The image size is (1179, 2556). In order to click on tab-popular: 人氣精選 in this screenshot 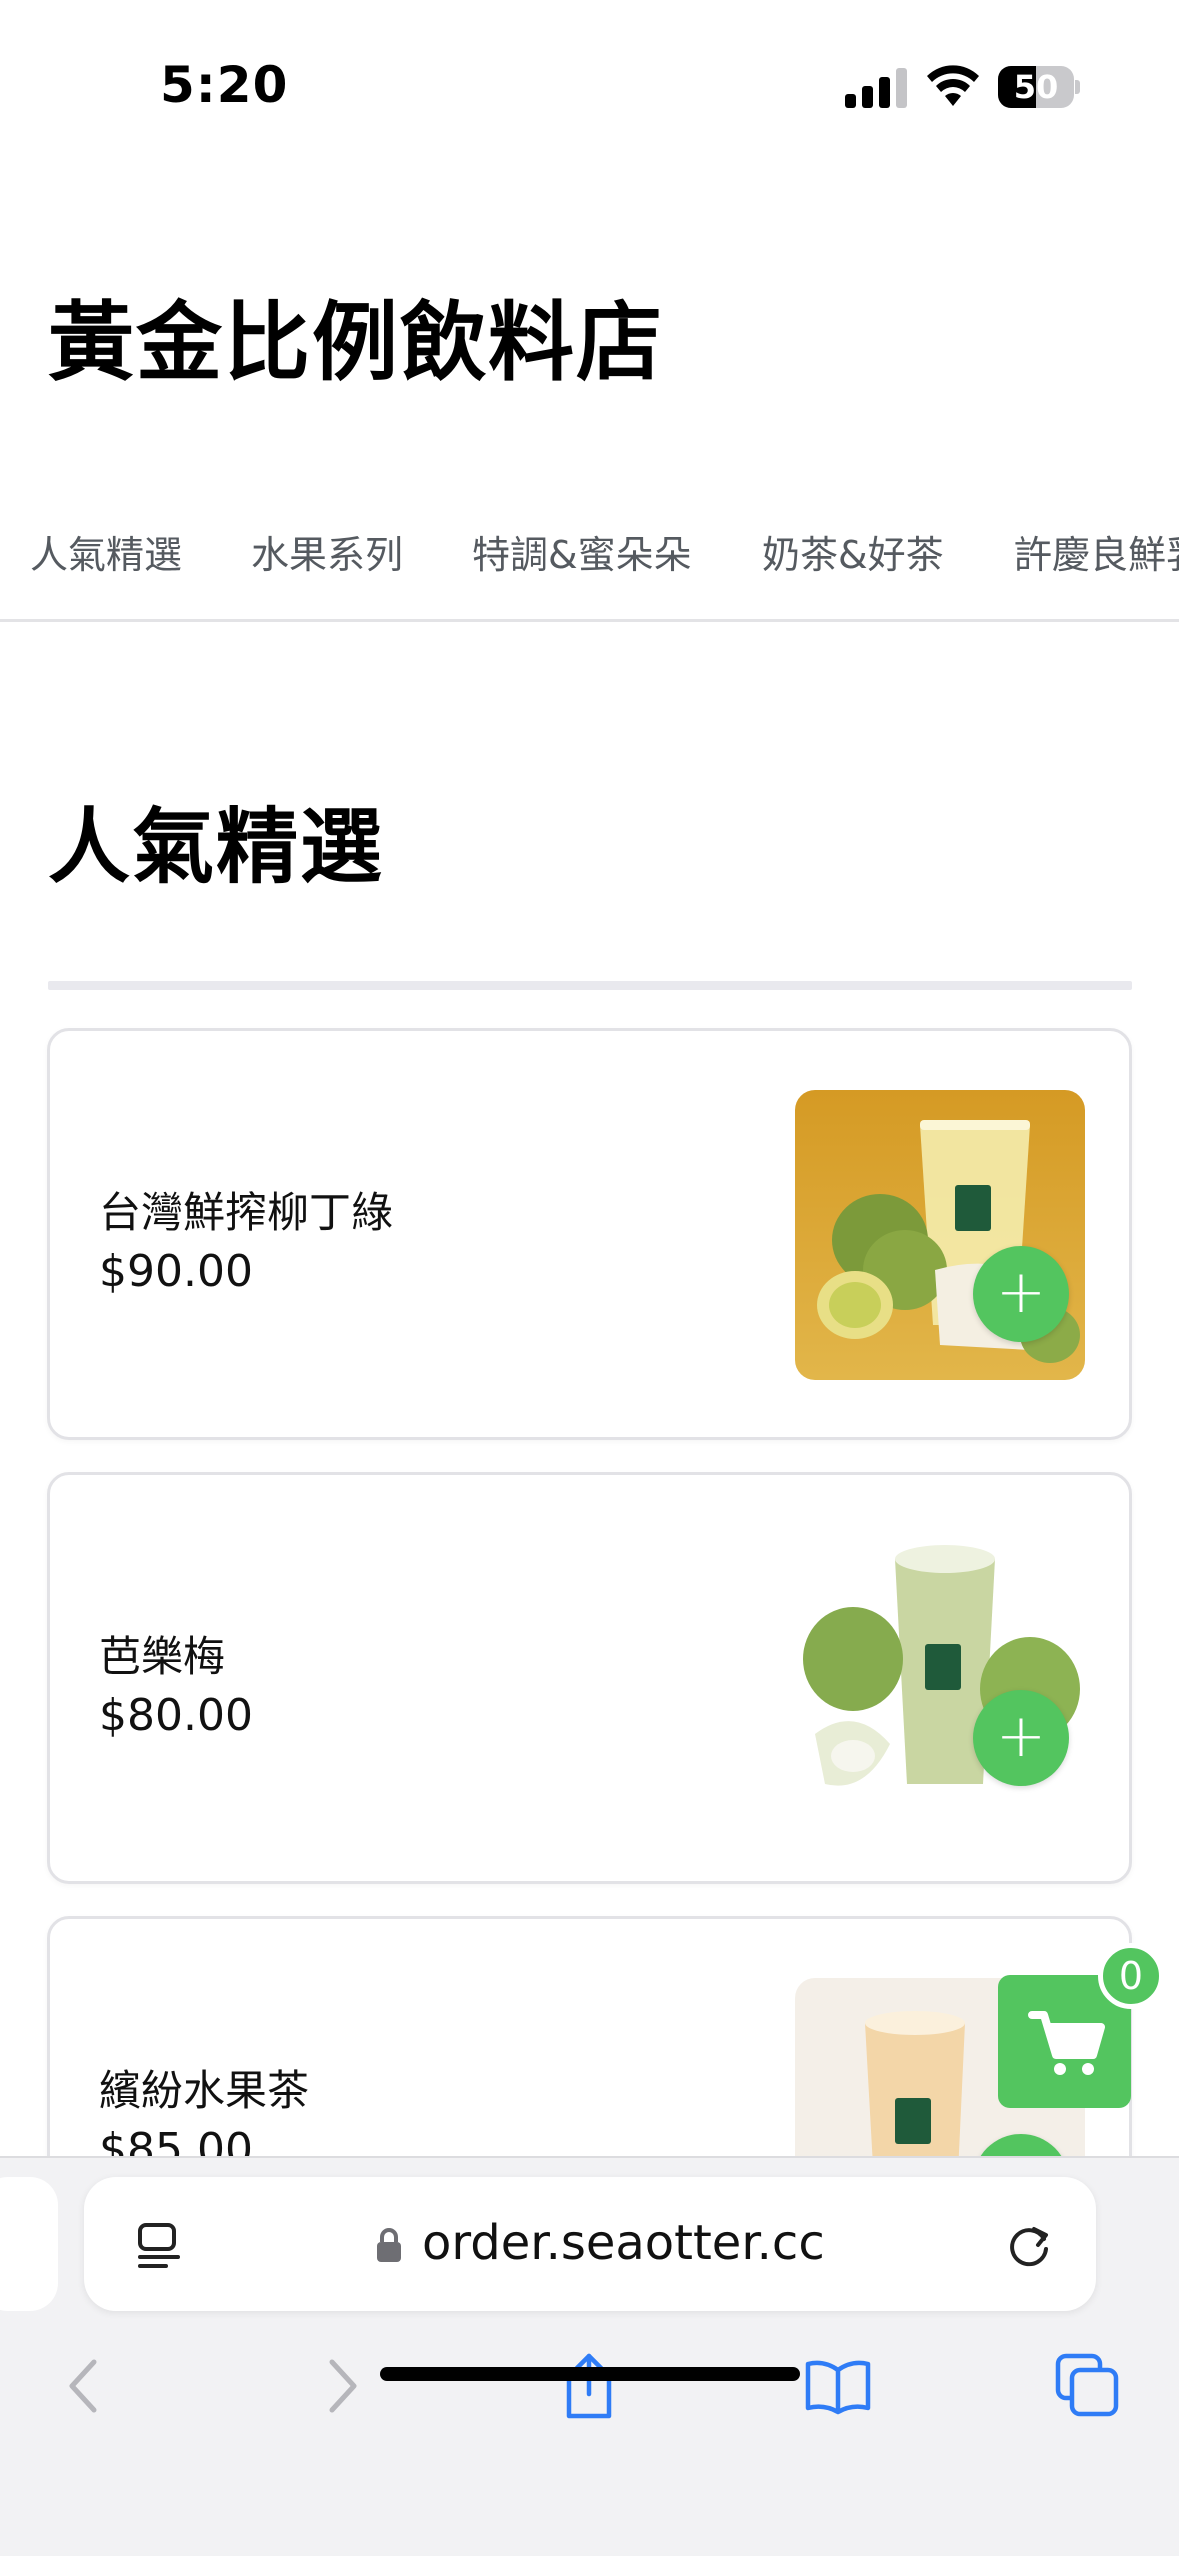, I will do `click(106, 551)`.